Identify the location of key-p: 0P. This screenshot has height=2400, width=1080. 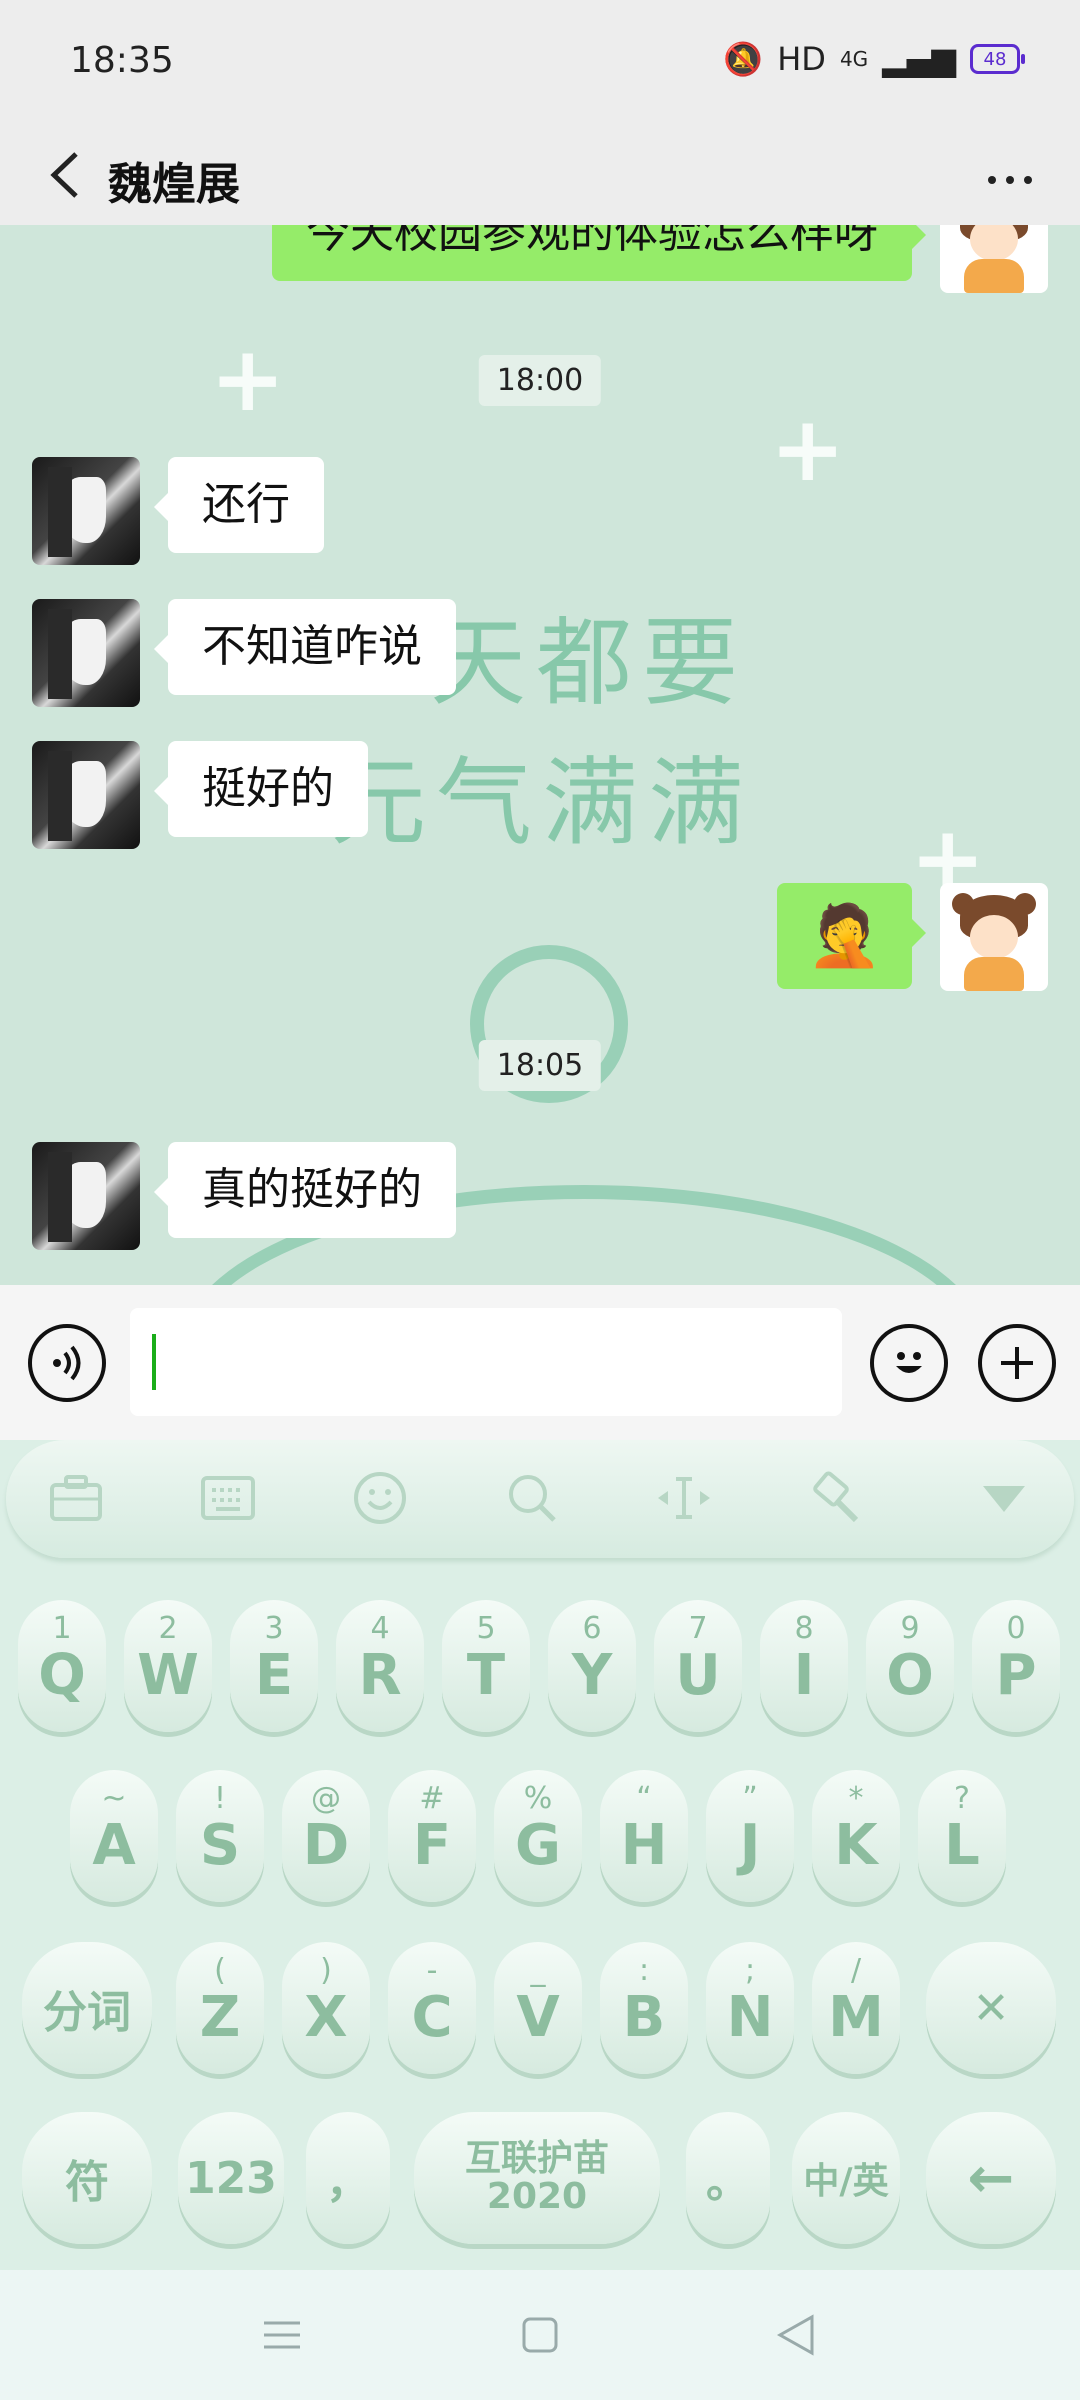
(1016, 1666).